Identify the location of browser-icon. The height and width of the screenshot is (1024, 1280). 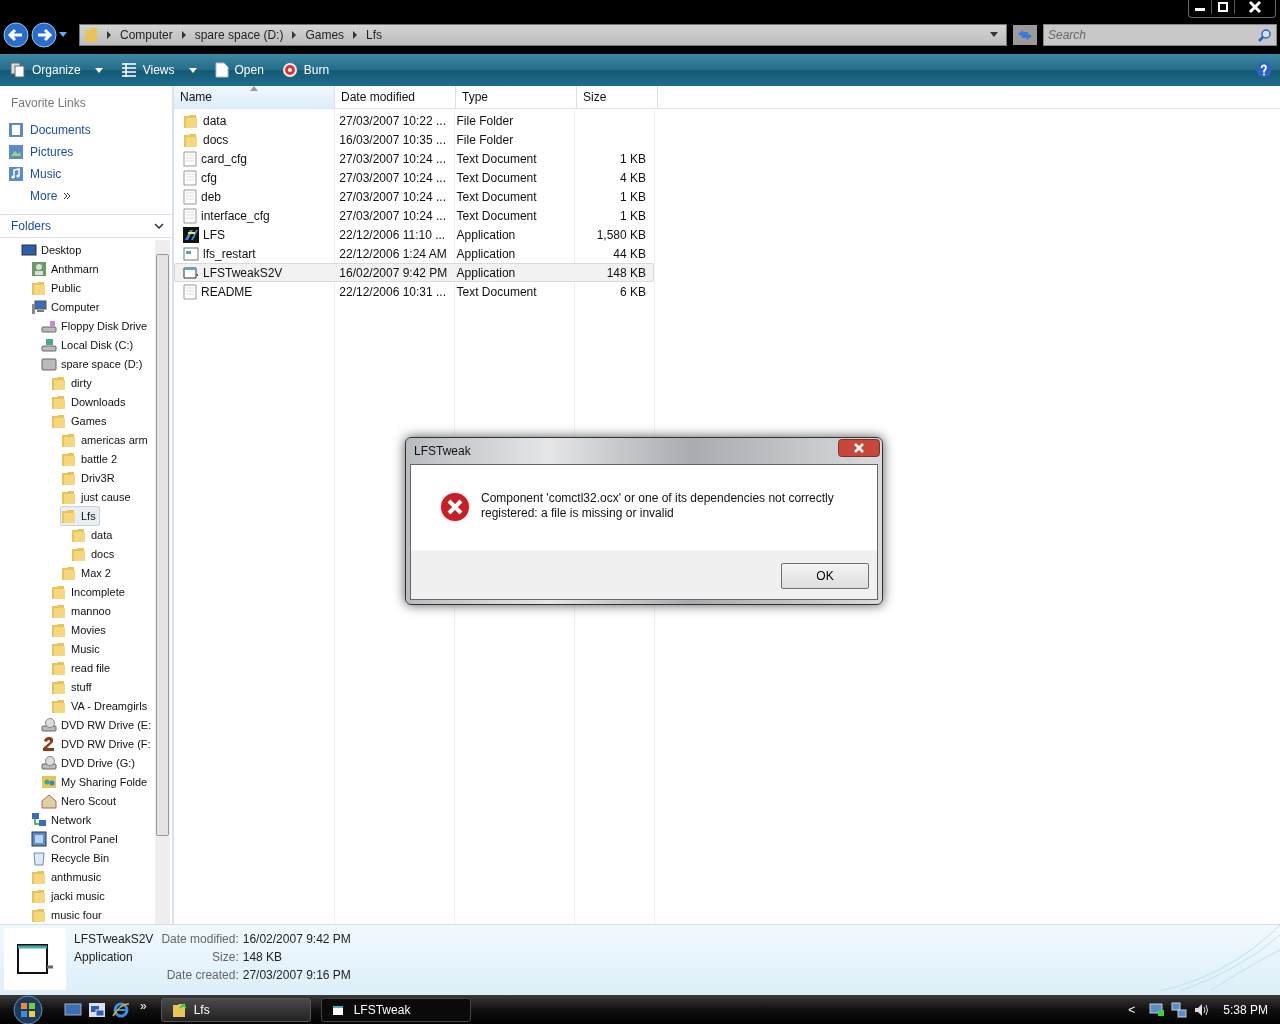
(121, 1009).